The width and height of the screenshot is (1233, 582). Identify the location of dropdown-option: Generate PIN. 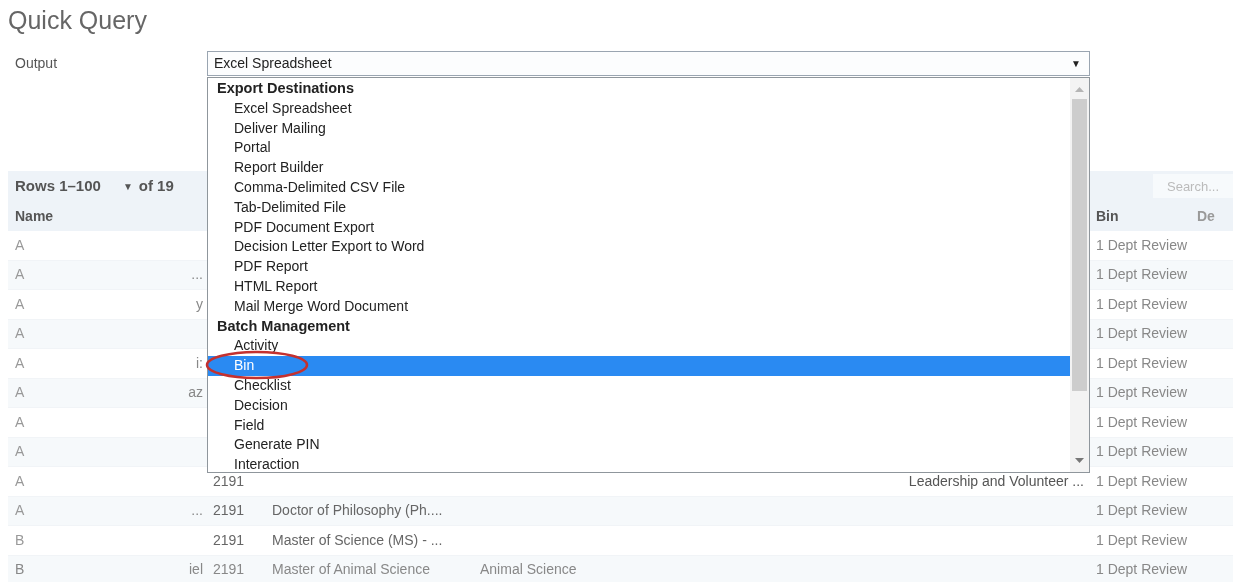
(639, 445).